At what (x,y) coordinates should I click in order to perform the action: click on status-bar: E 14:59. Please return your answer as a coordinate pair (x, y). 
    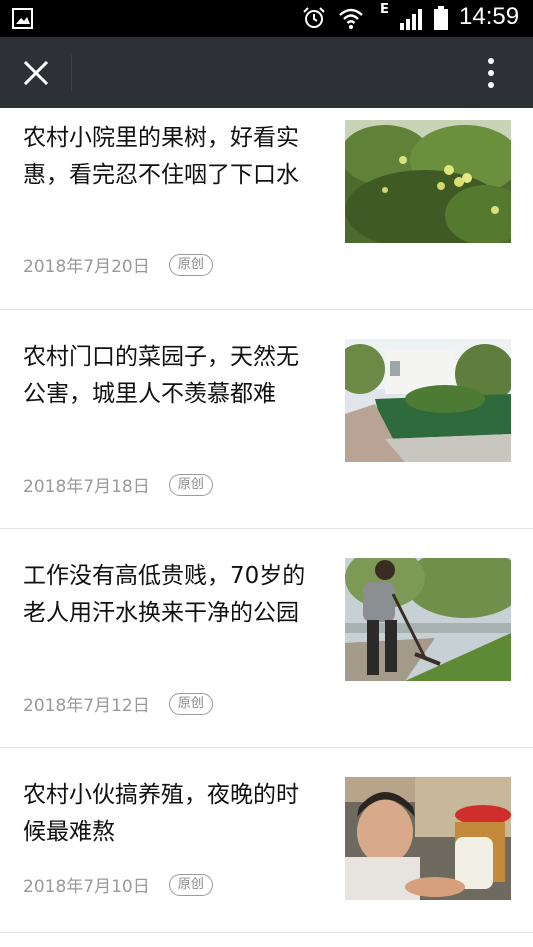
    Looking at the image, I should click on (266, 18).